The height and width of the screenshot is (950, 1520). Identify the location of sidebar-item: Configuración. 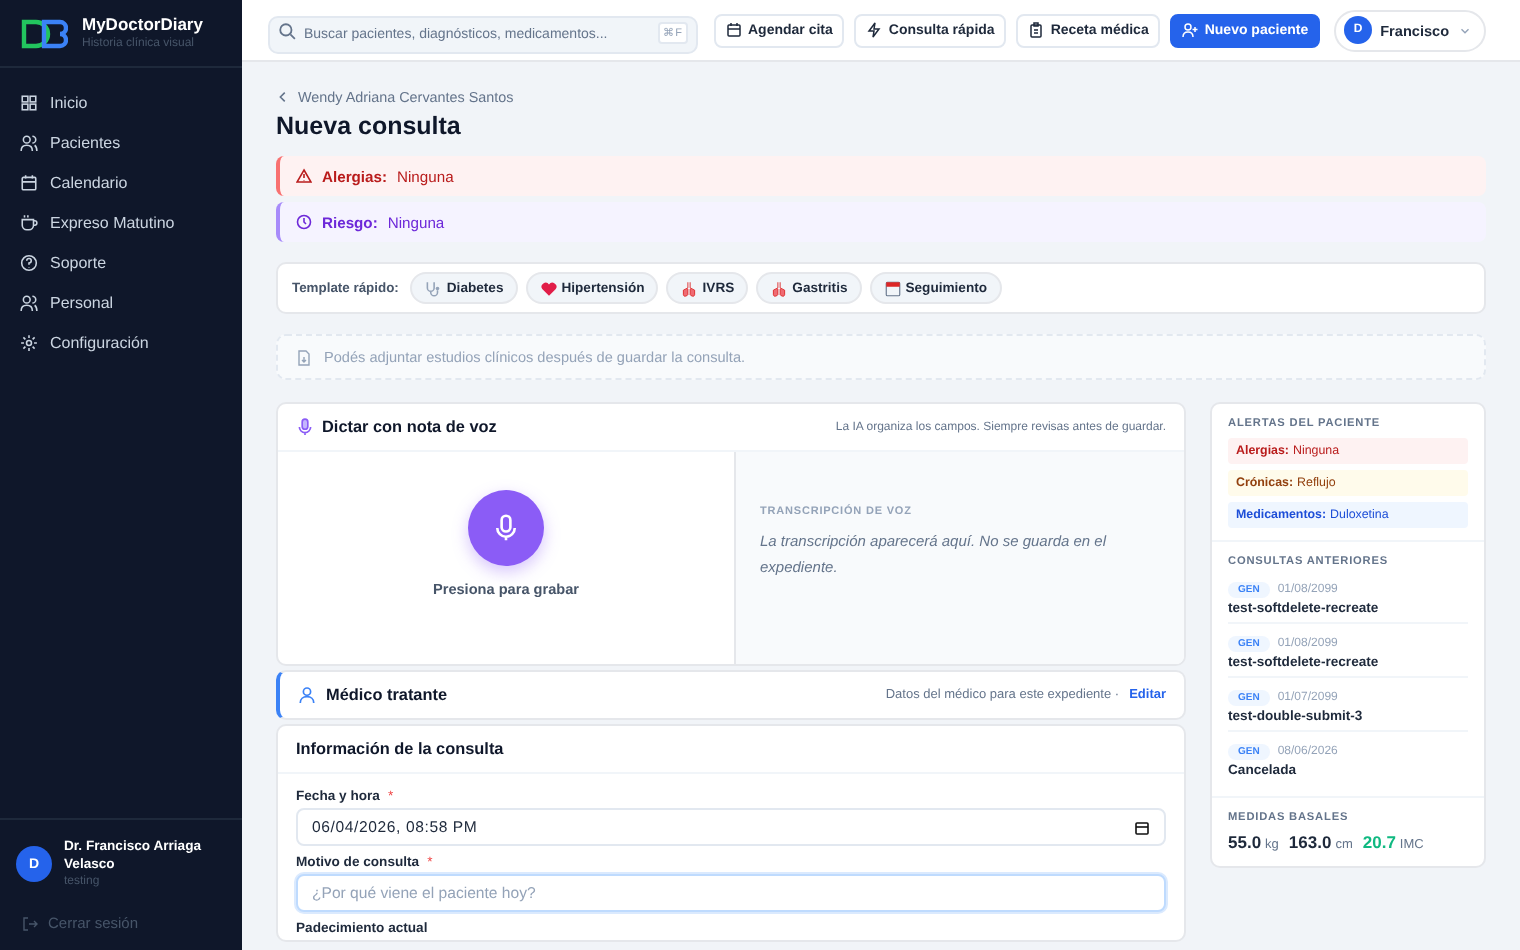
(121, 343).